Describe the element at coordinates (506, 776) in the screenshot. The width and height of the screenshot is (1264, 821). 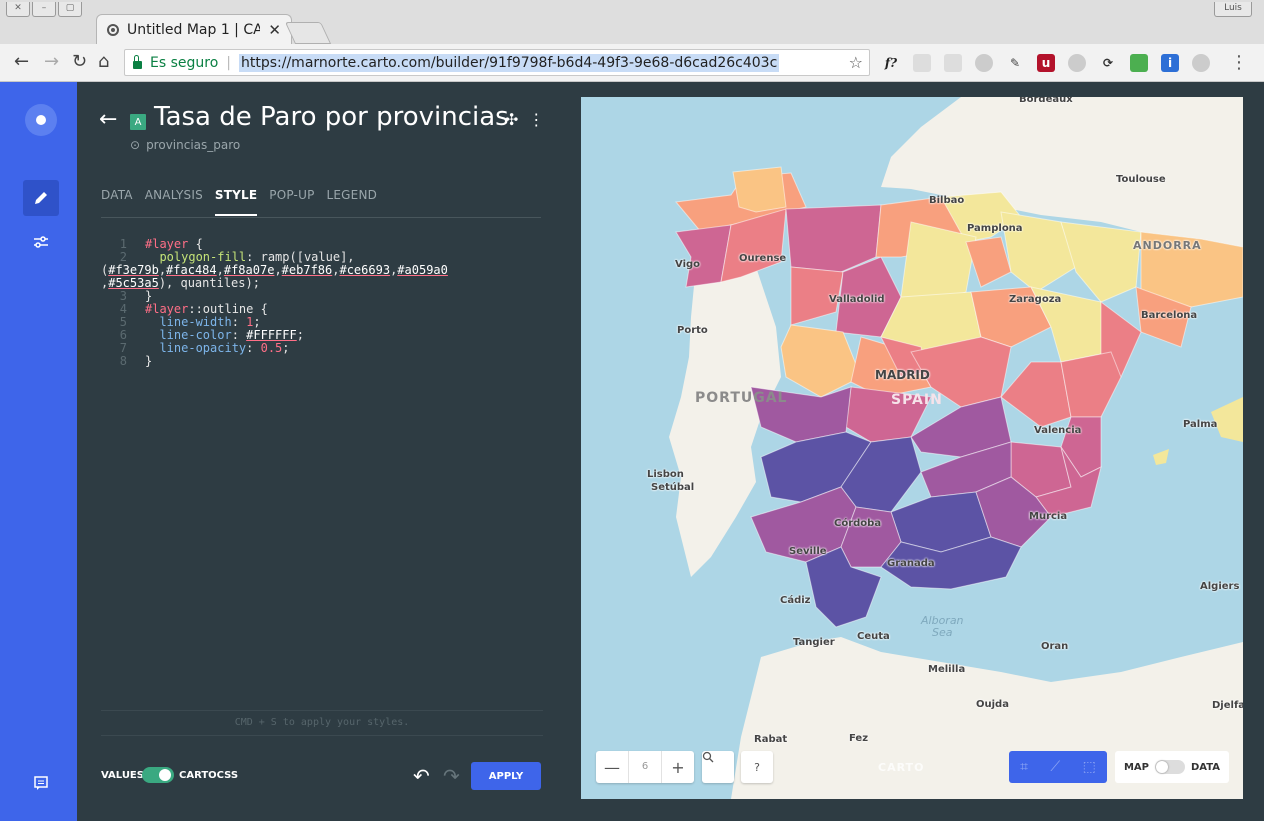
I see `apply-button: APPLY` at that location.